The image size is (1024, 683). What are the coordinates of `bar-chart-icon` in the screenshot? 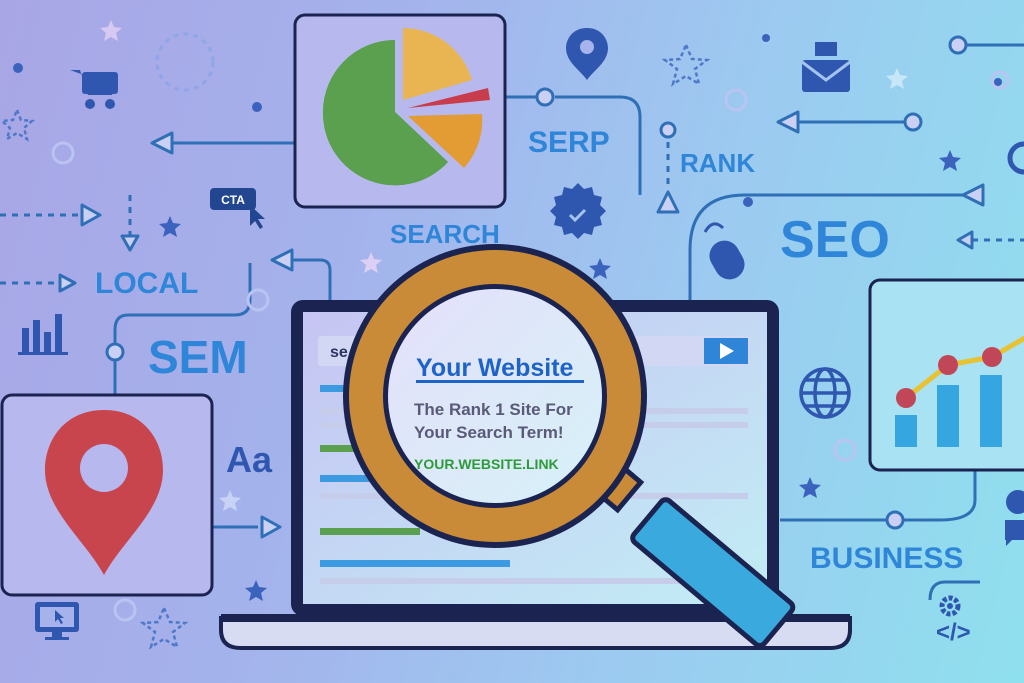 It's located at (43, 334).